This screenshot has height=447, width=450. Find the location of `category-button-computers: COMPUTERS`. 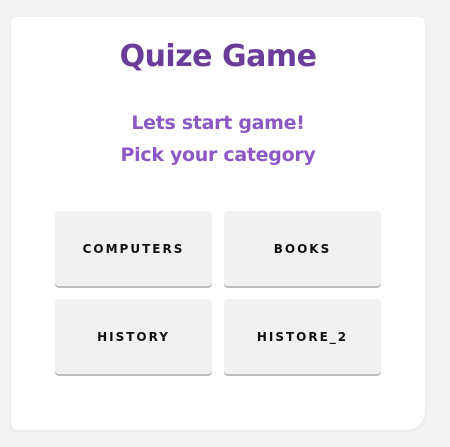

category-button-computers: COMPUTERS is located at coordinates (133, 248).